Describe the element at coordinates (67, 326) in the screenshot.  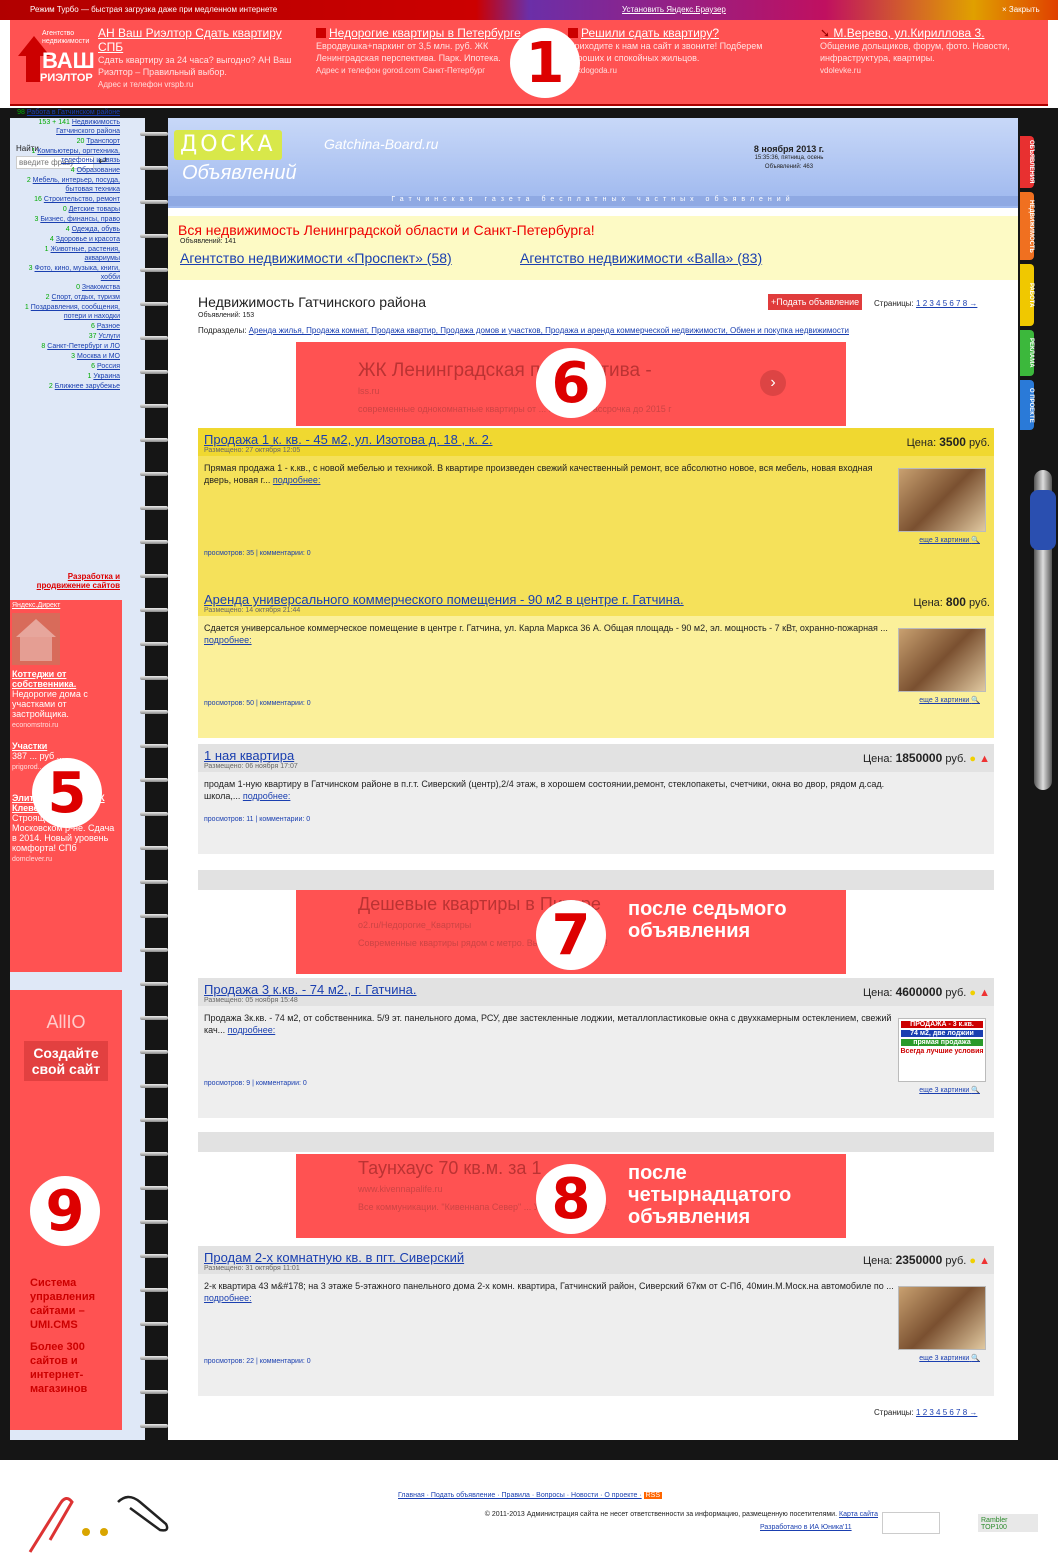
I see `nav-item: 6 Разное` at that location.